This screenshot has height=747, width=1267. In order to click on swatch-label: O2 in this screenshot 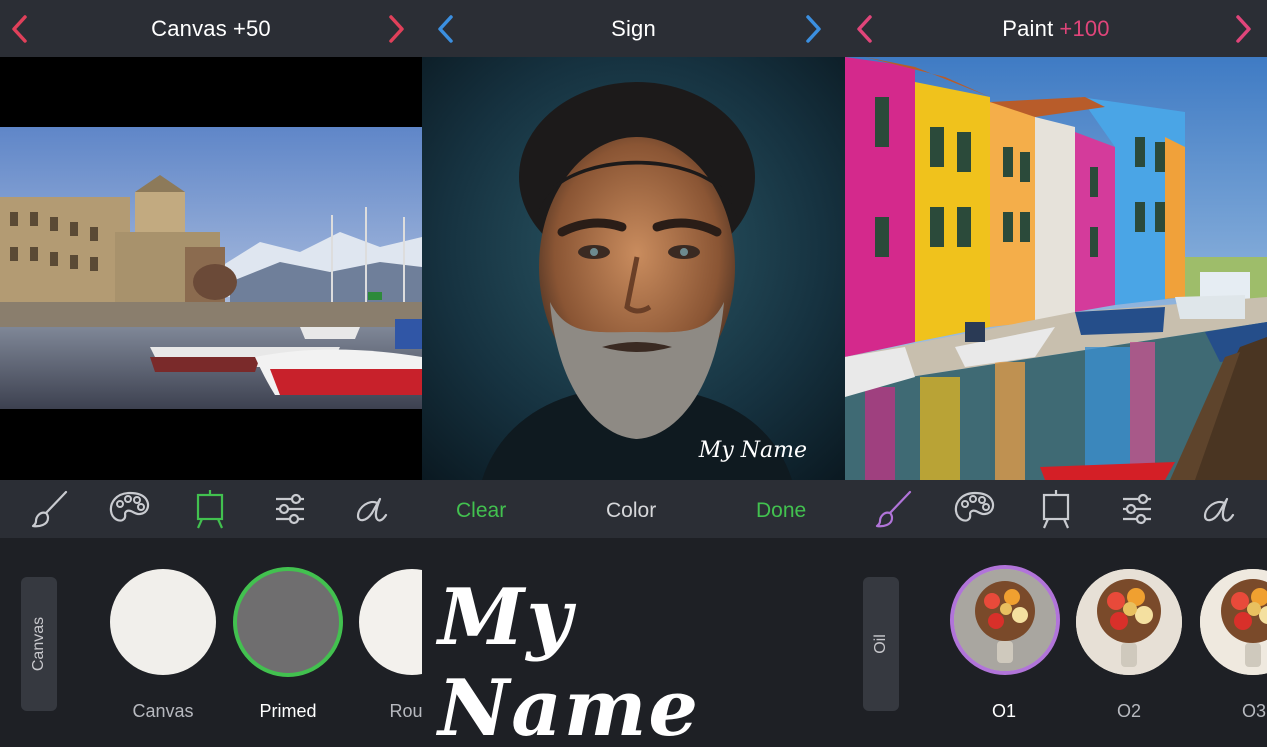, I will do `click(1128, 711)`.